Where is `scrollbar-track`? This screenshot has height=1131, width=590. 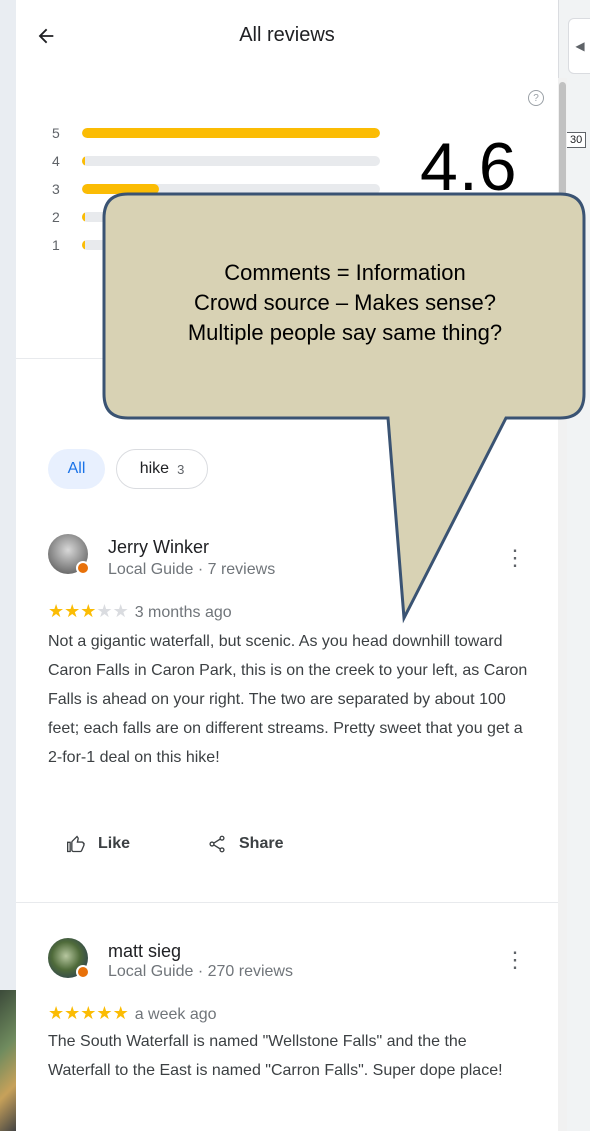 scrollbar-track is located at coordinates (562, 604).